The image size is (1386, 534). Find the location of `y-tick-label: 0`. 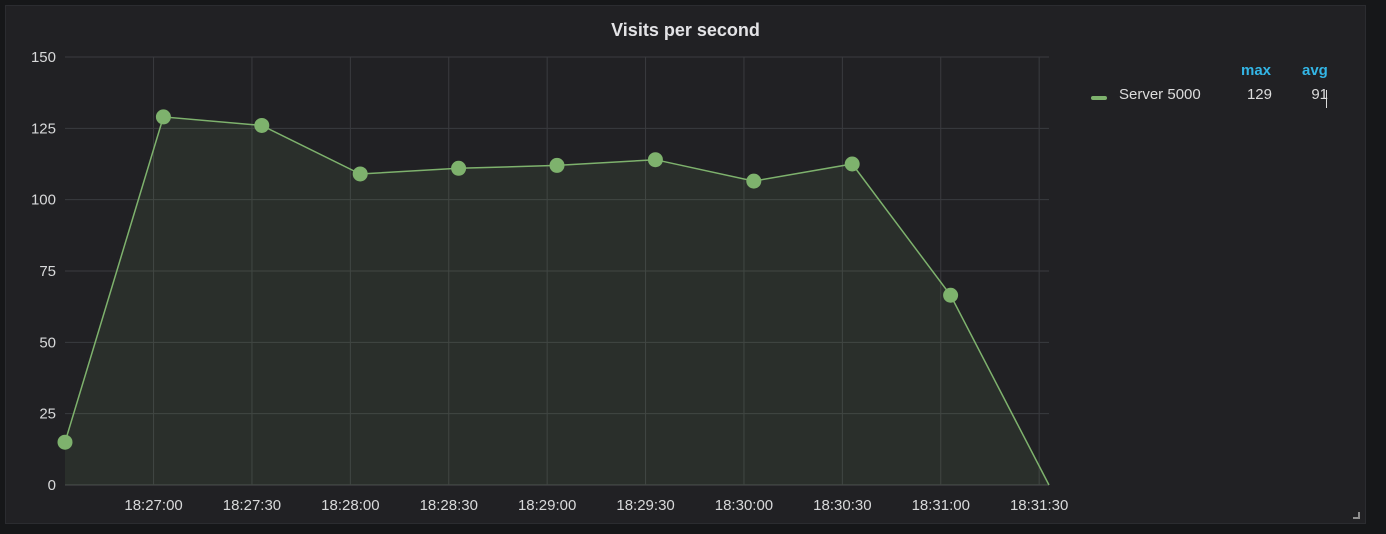

y-tick-label: 0 is located at coordinates (52, 485).